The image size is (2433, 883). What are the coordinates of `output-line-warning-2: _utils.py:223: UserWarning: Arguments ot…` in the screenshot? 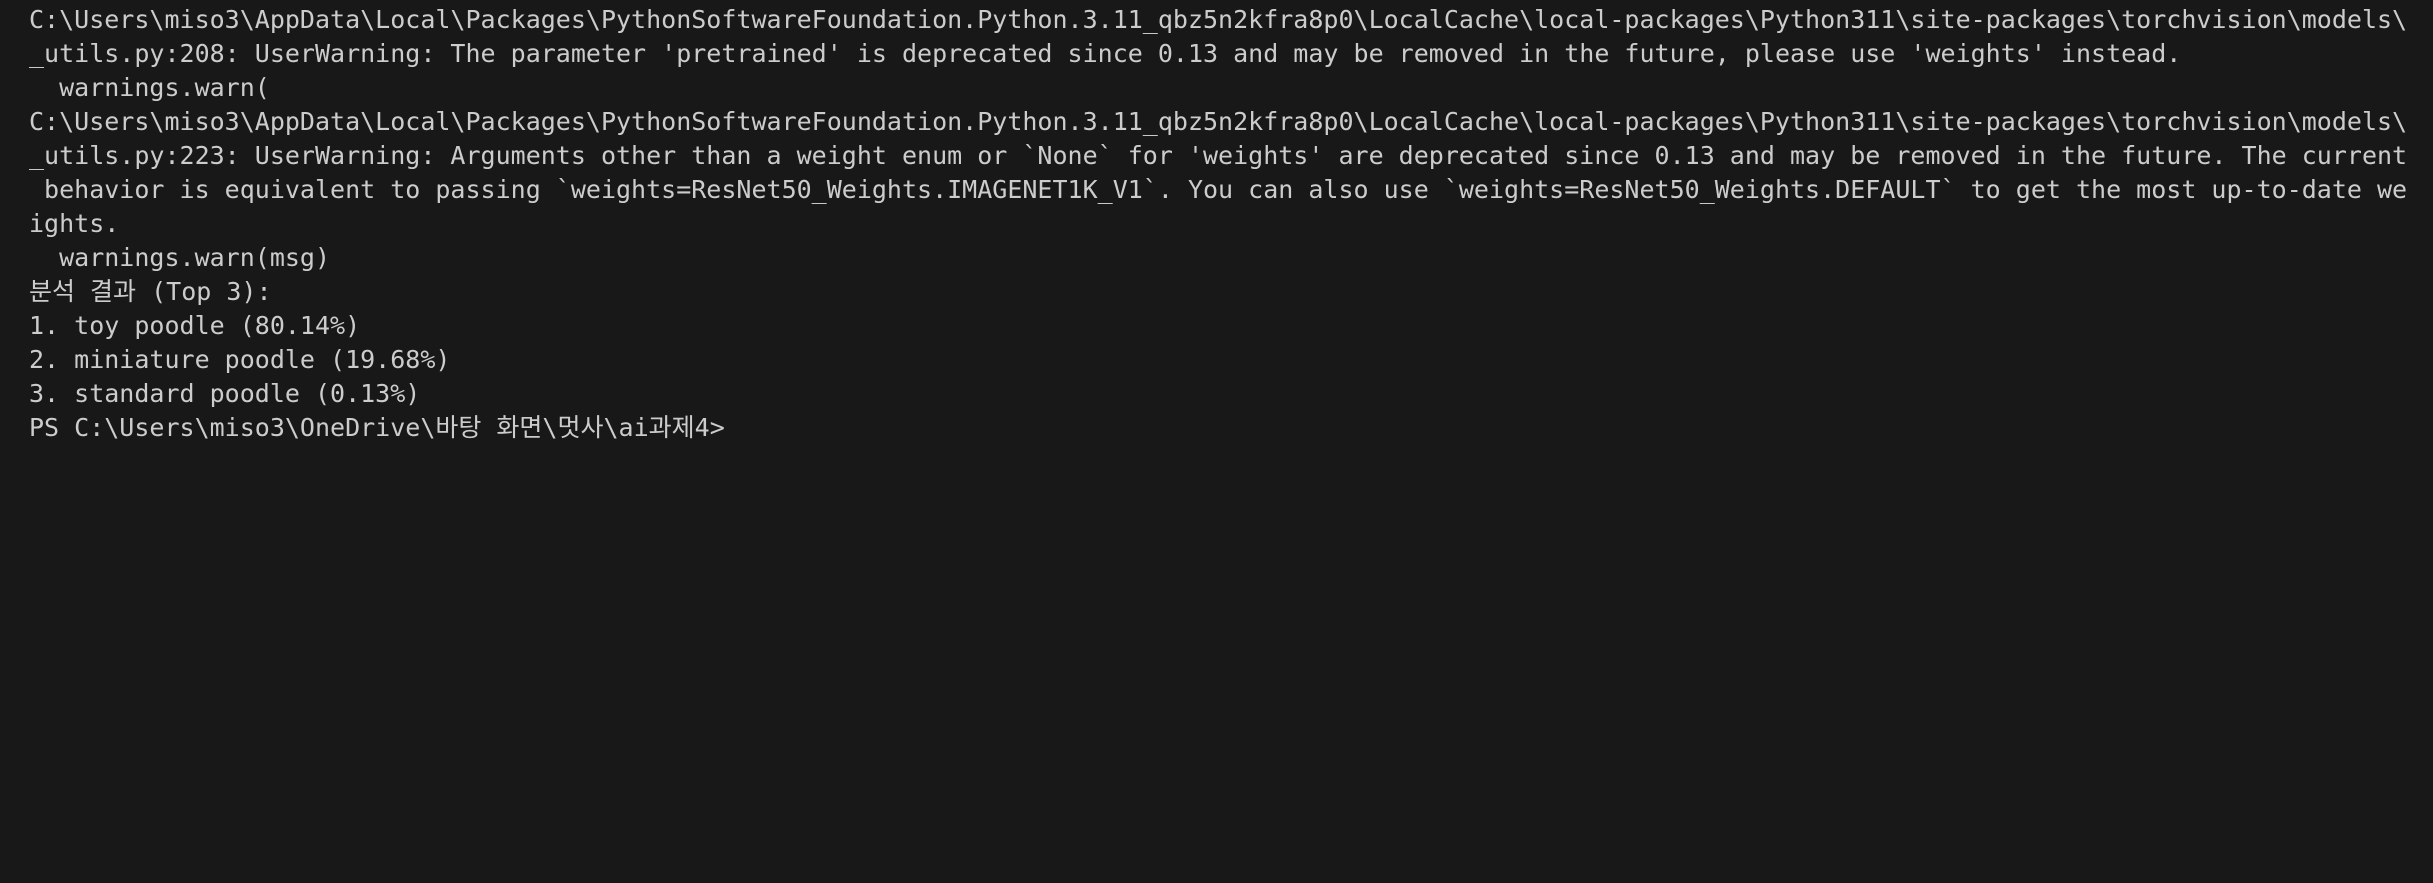 It's located at (1218, 155).